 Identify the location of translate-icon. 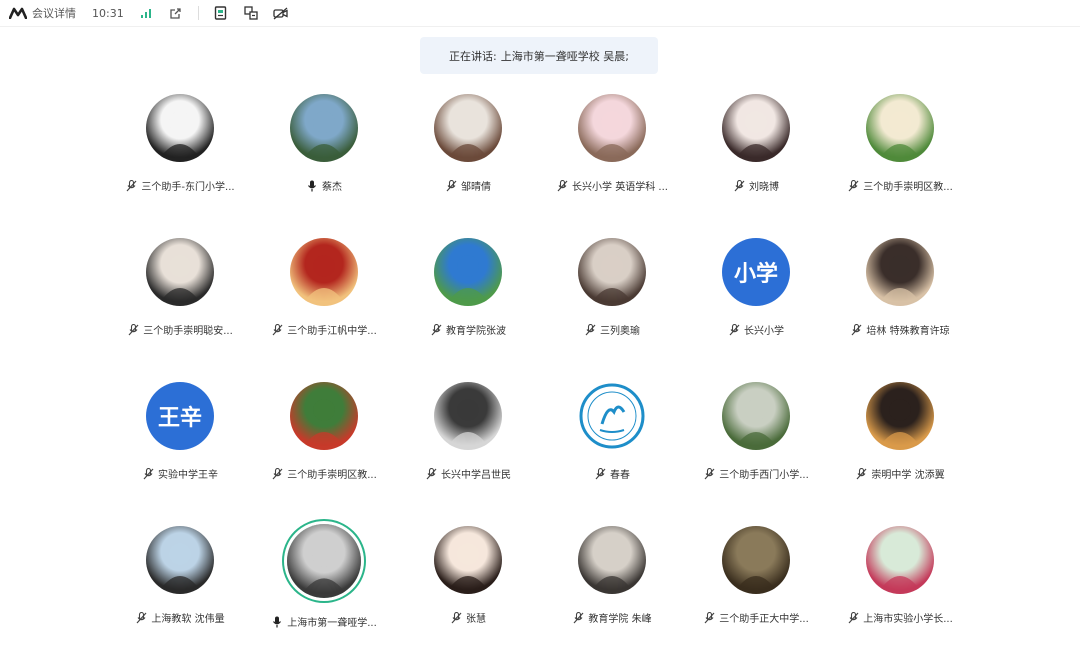
(251, 13).